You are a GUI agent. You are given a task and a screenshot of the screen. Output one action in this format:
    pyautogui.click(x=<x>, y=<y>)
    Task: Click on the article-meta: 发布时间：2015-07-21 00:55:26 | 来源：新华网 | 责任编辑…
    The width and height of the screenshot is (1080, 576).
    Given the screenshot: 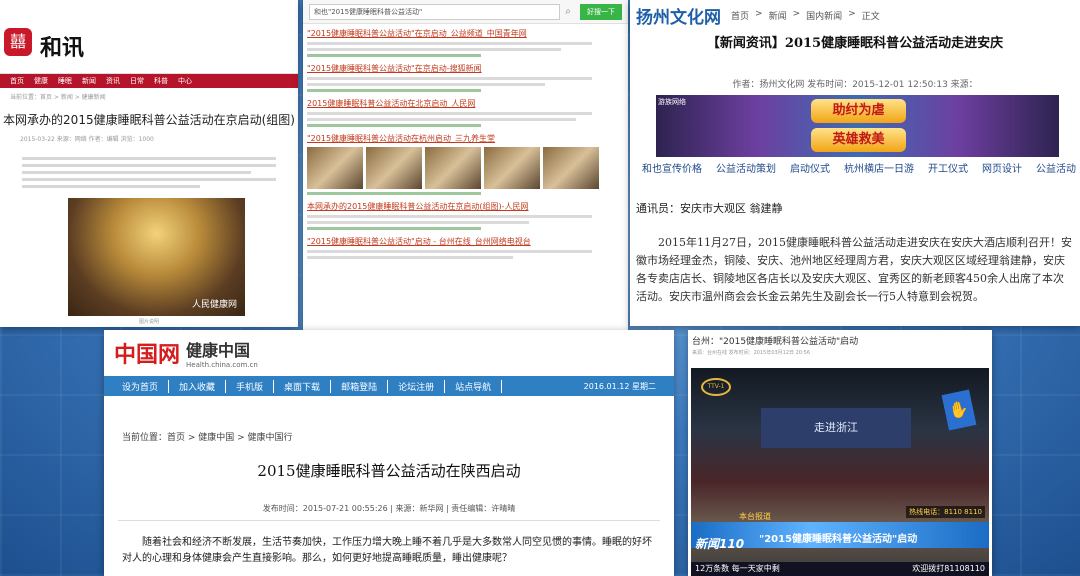 What is the action you would take?
    pyautogui.click(x=389, y=508)
    